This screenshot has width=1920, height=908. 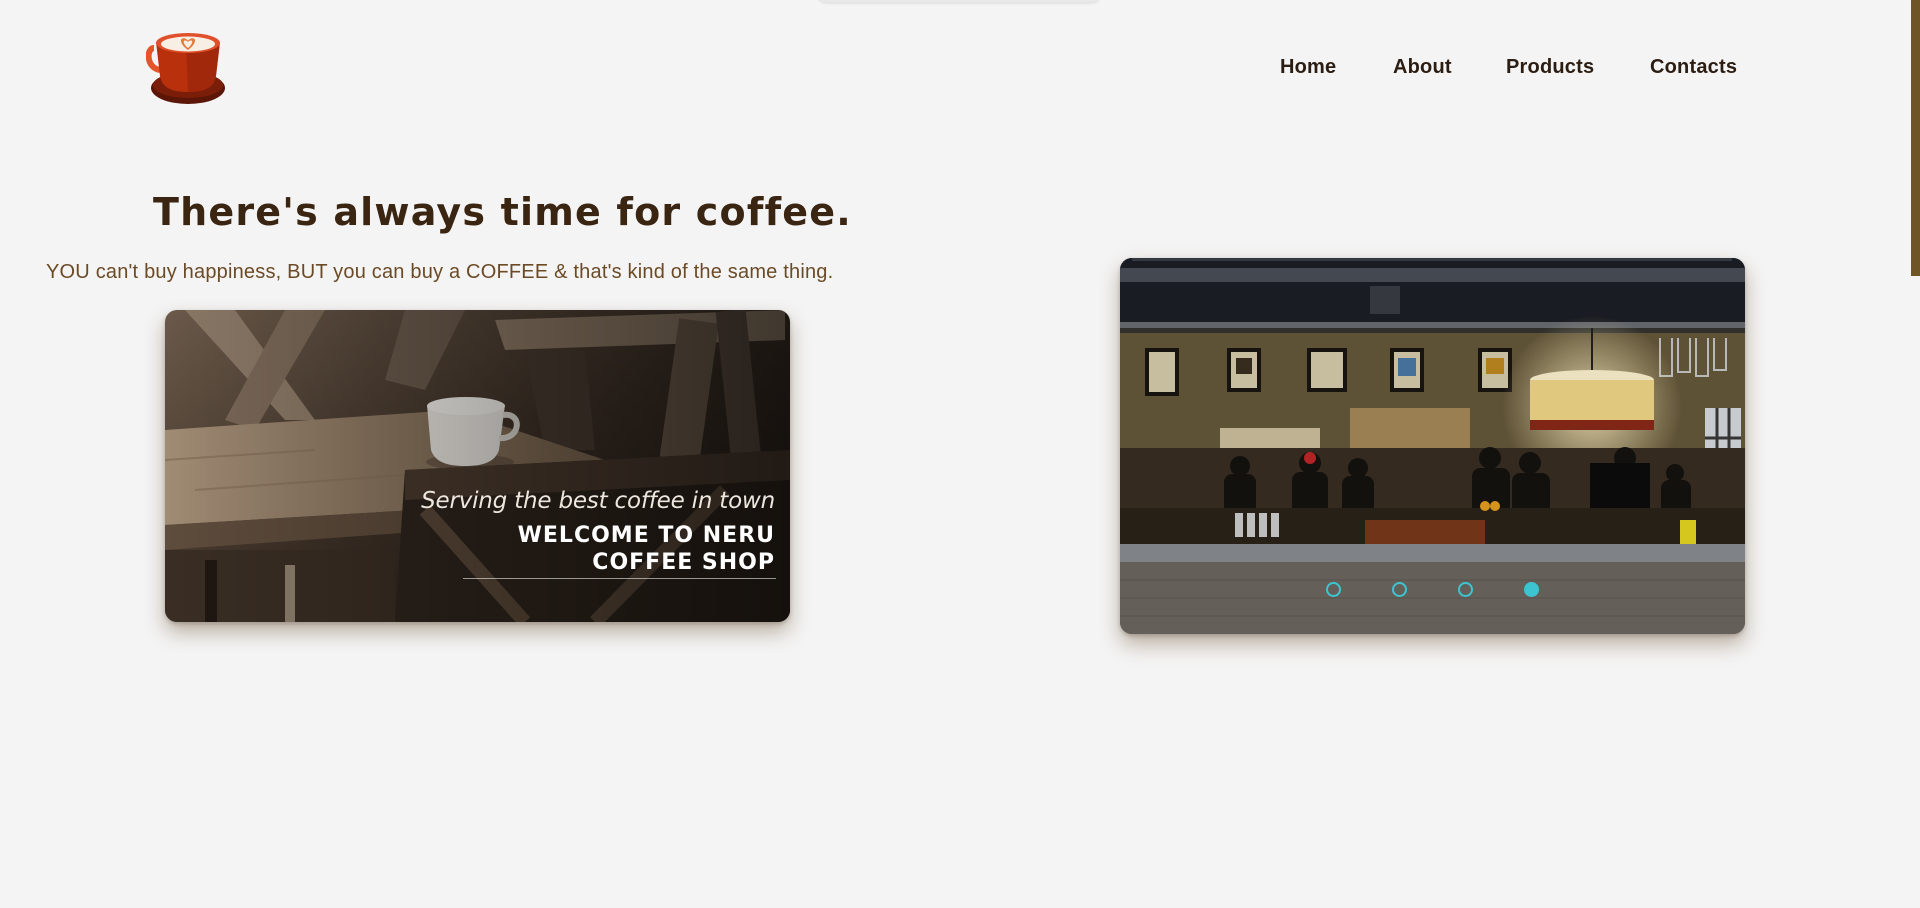 What do you see at coordinates (1422, 67) in the screenshot?
I see `nav-item-about: About` at bounding box center [1422, 67].